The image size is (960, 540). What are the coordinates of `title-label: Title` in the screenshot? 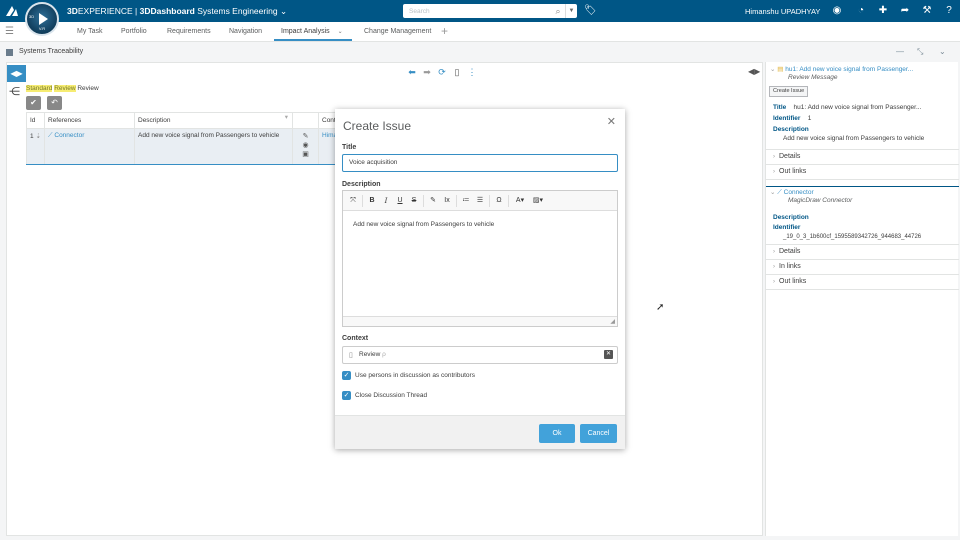 It's located at (349, 147).